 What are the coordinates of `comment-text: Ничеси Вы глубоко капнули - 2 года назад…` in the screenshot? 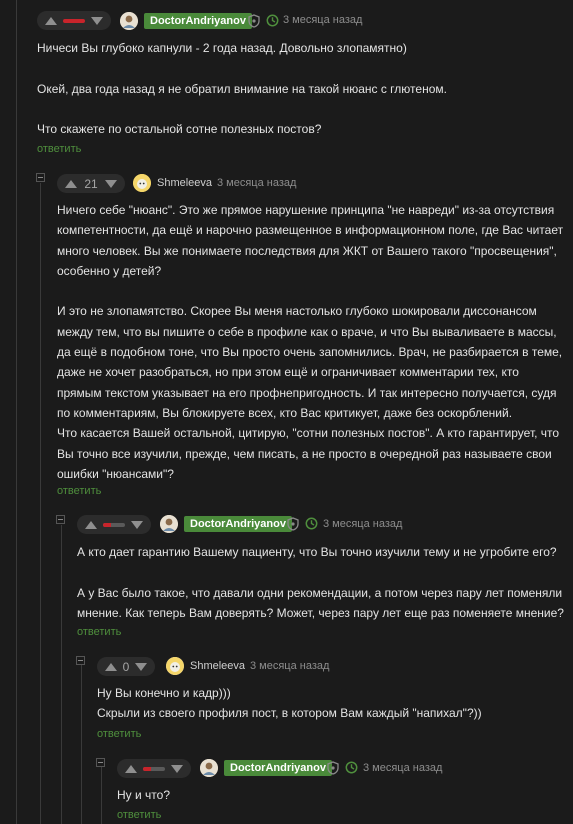 It's located at (242, 89).